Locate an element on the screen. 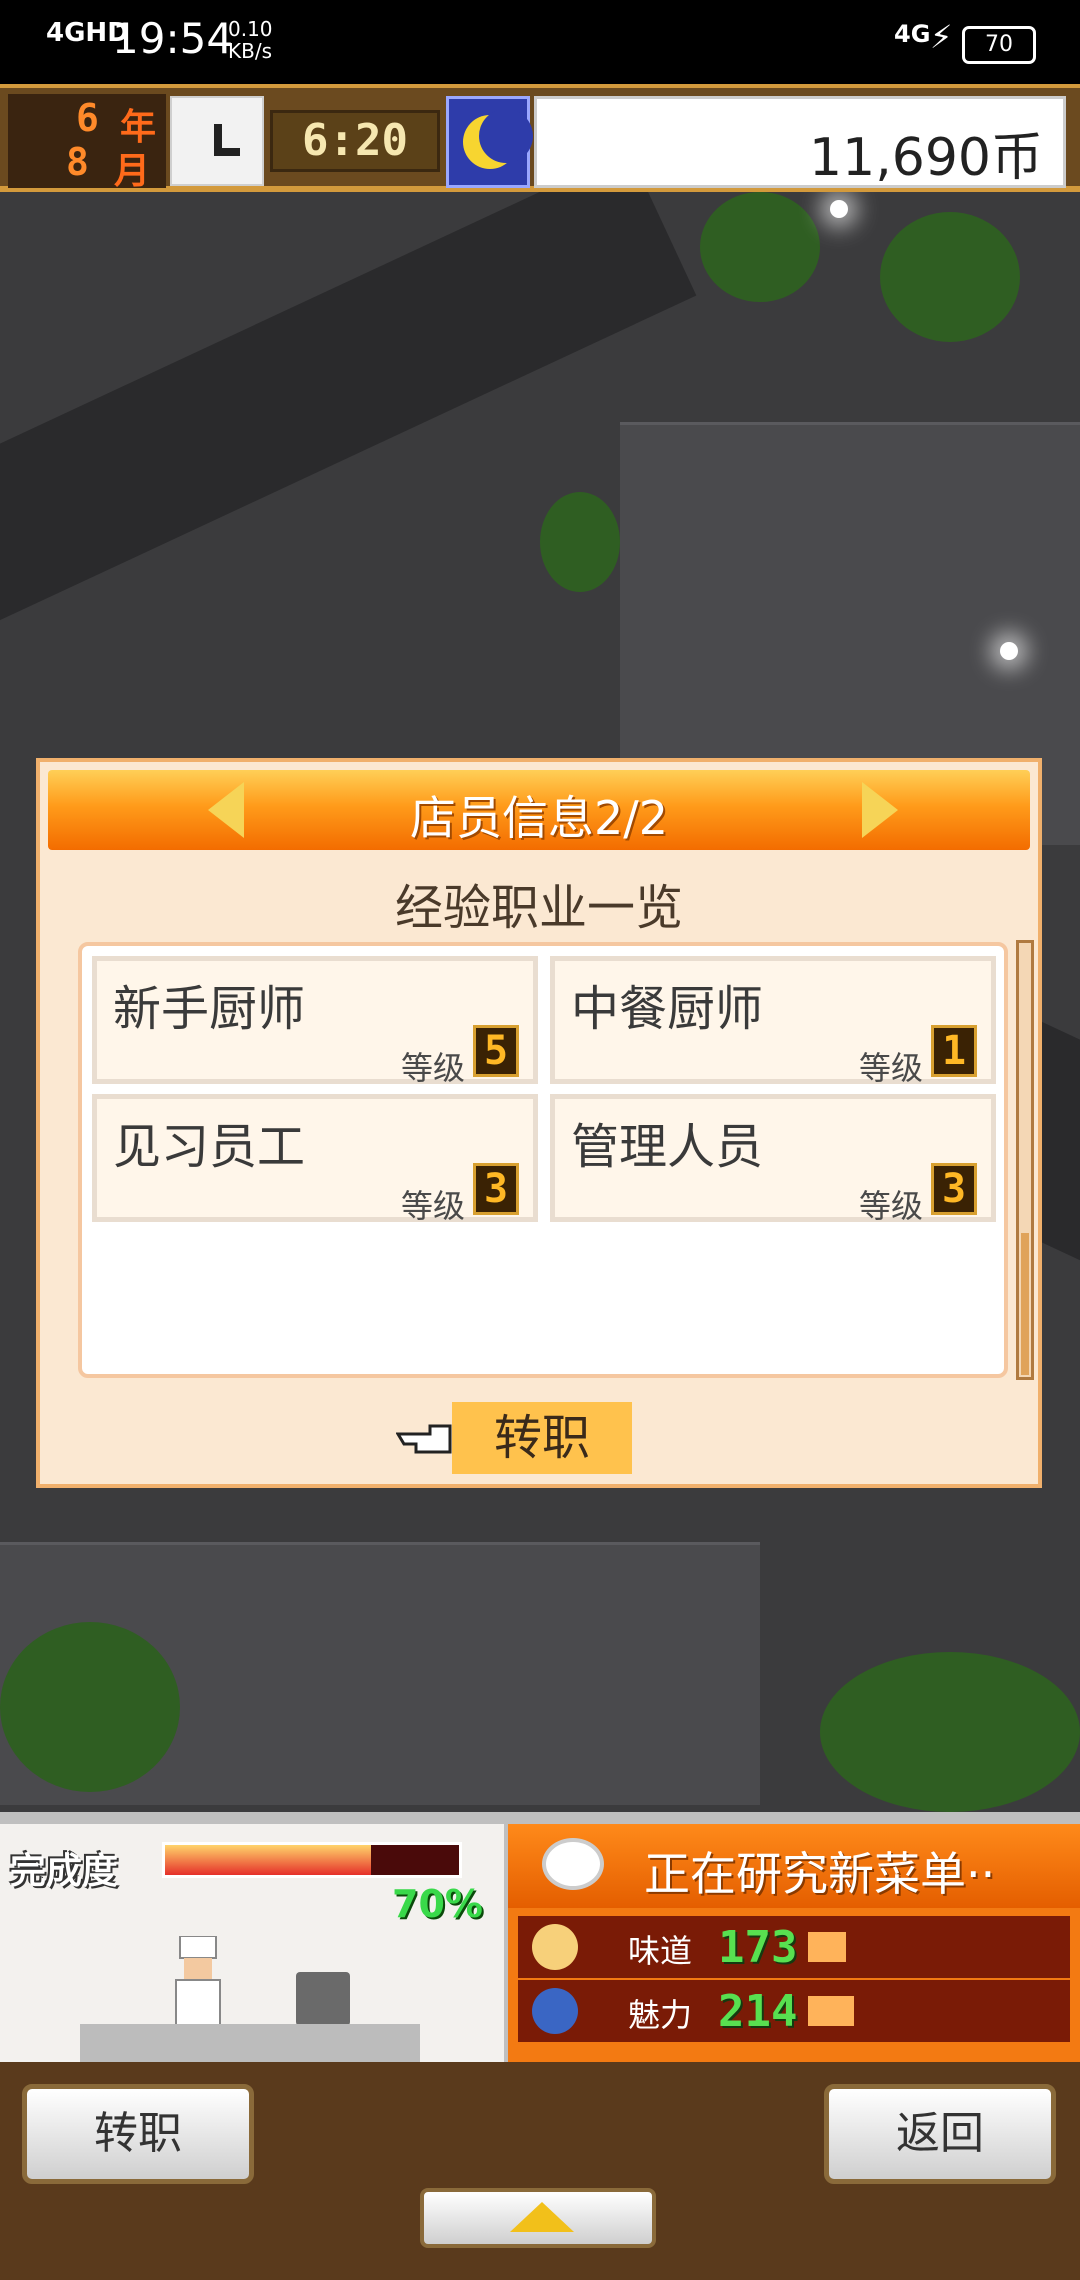 This screenshot has width=1080, height=2280. scrollbar-thumb is located at coordinates (1025, 1304).